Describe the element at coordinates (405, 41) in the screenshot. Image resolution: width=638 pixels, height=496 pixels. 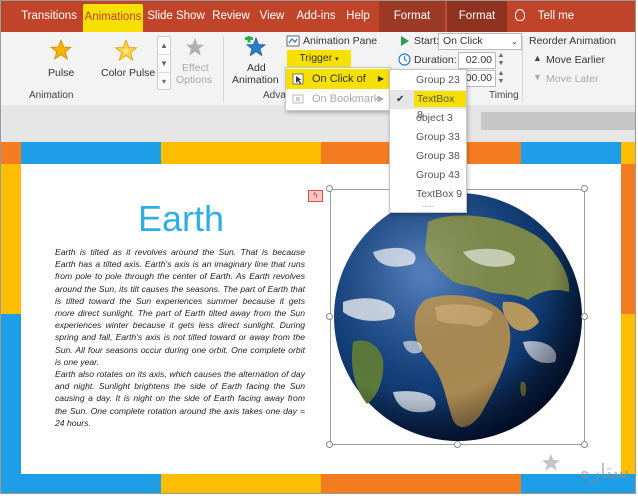
I see `start-play-icon` at that location.